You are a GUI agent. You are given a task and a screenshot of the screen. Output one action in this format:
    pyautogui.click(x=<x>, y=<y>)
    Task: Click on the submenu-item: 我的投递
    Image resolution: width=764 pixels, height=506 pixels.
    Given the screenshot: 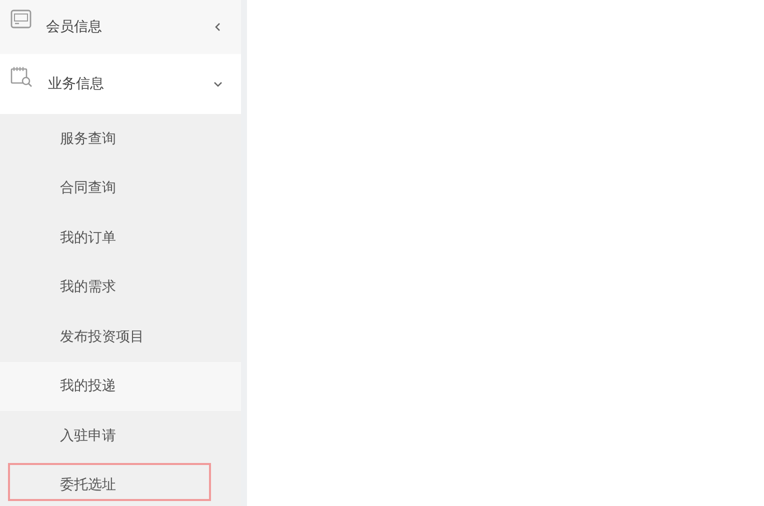 What is the action you would take?
    pyautogui.click(x=120, y=386)
    